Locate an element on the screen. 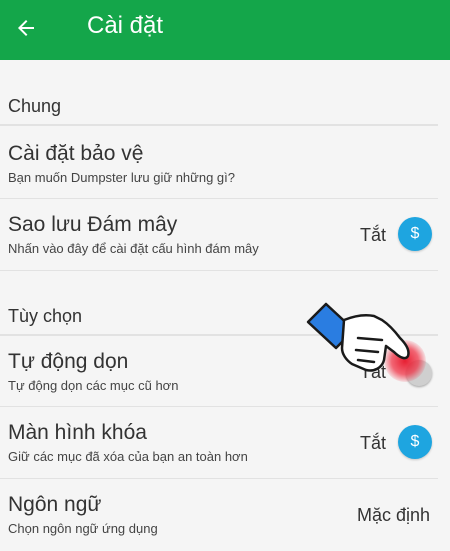 This screenshot has width=450, height=551. row-title: Màn hình khóa is located at coordinates (77, 432).